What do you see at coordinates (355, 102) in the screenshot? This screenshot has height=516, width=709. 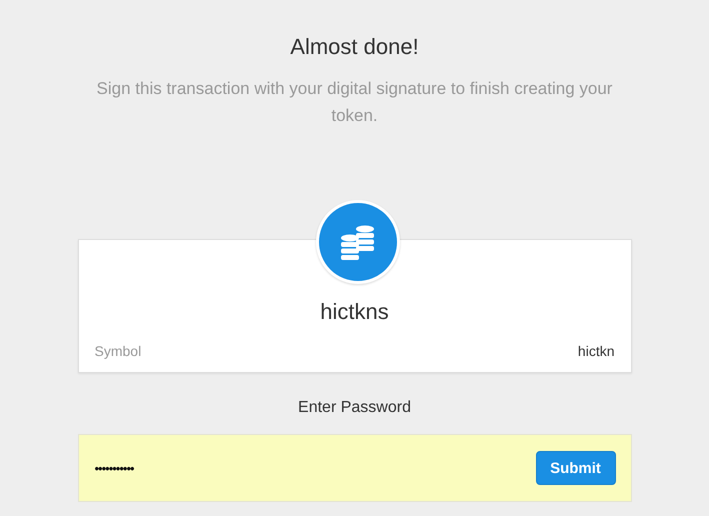 I see `subtitle: Sign this transaction with your digital signature to finish creating your token.` at bounding box center [355, 102].